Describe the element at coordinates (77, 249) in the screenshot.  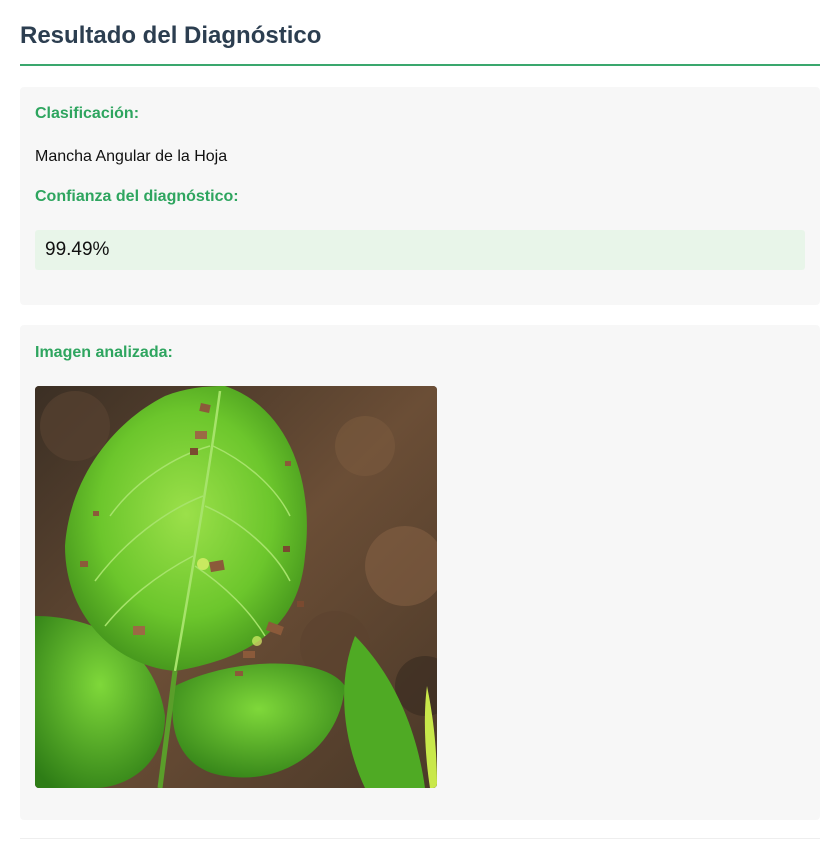
I see `confidence-value: 99.49%` at that location.